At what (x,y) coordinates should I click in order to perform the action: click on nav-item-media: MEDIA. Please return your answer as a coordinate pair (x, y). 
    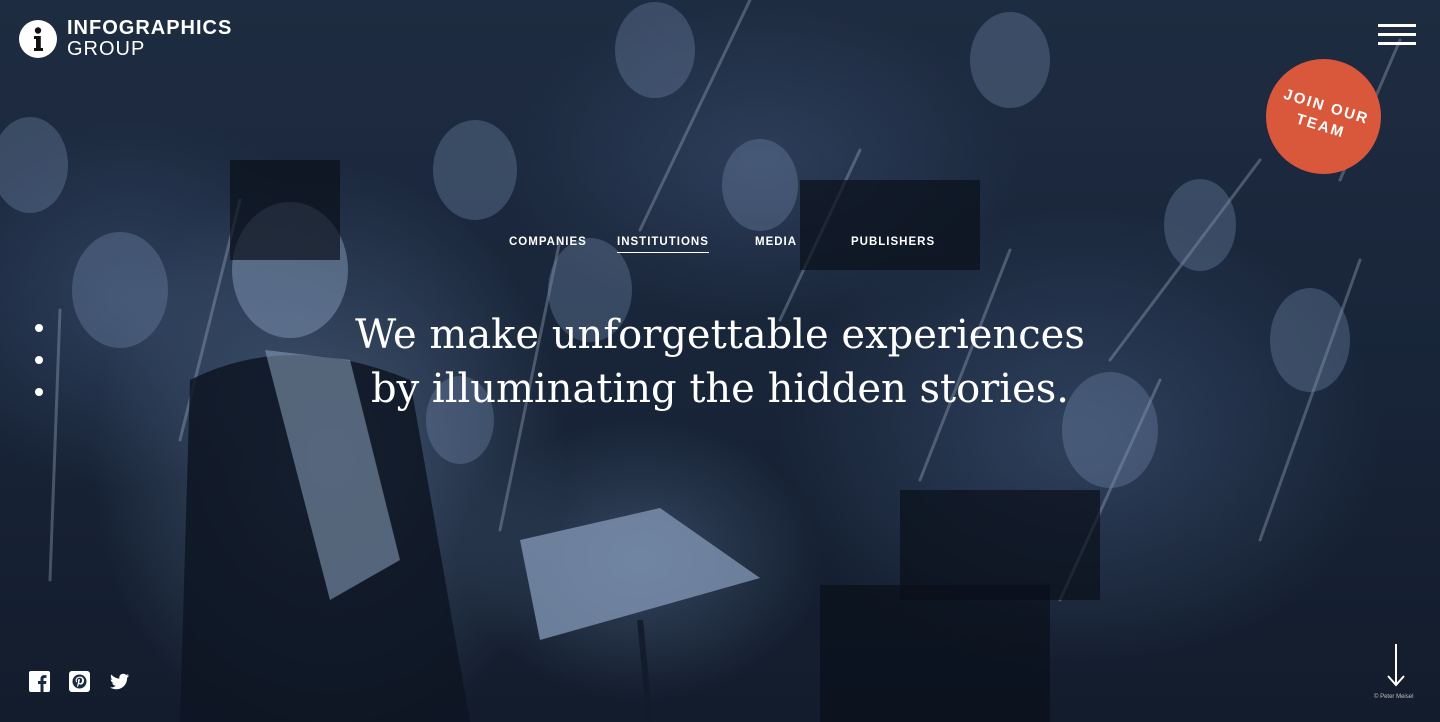
    Looking at the image, I should click on (776, 244).